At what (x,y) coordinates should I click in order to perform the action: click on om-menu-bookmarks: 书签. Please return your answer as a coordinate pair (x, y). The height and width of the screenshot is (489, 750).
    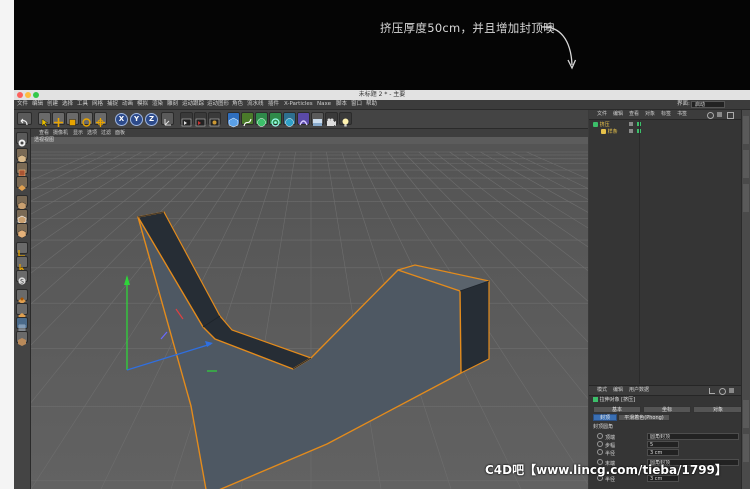
    Looking at the image, I should click on (682, 114).